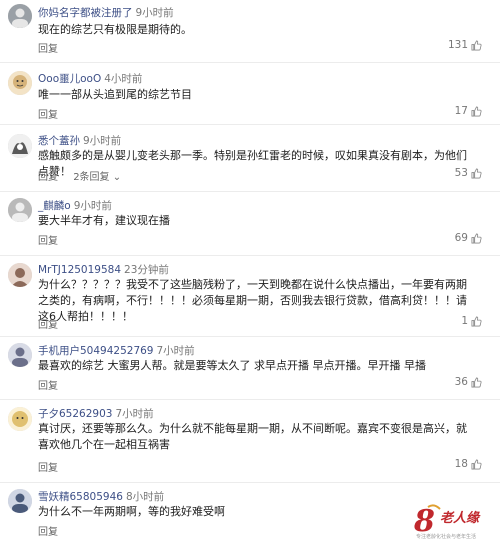 This screenshot has width=500, height=547. I want to click on username: 悉个蓋孙, so click(59, 141).